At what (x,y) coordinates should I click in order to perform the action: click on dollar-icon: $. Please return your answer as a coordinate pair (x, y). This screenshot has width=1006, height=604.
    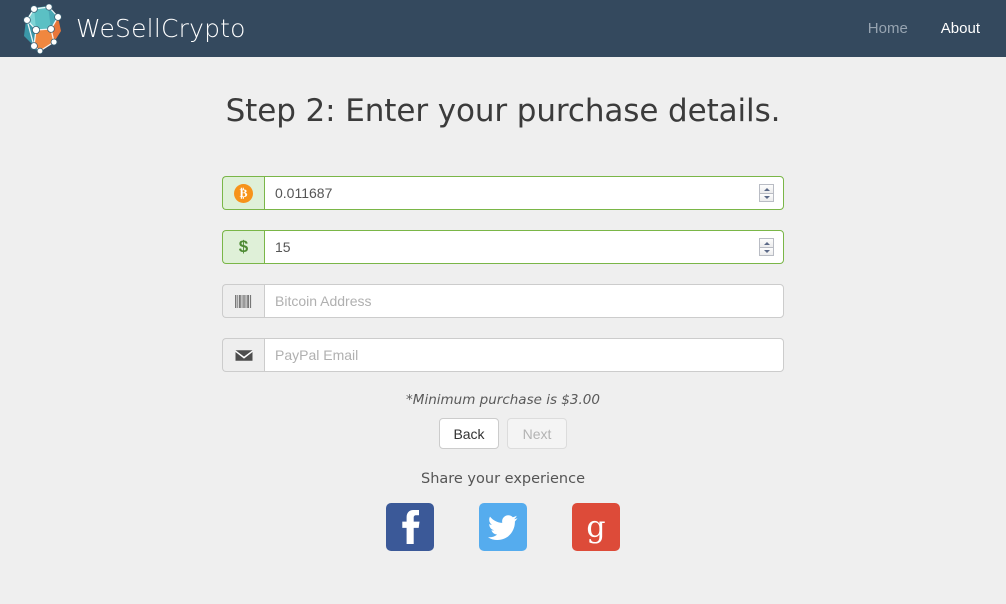
    Looking at the image, I should click on (243, 246).